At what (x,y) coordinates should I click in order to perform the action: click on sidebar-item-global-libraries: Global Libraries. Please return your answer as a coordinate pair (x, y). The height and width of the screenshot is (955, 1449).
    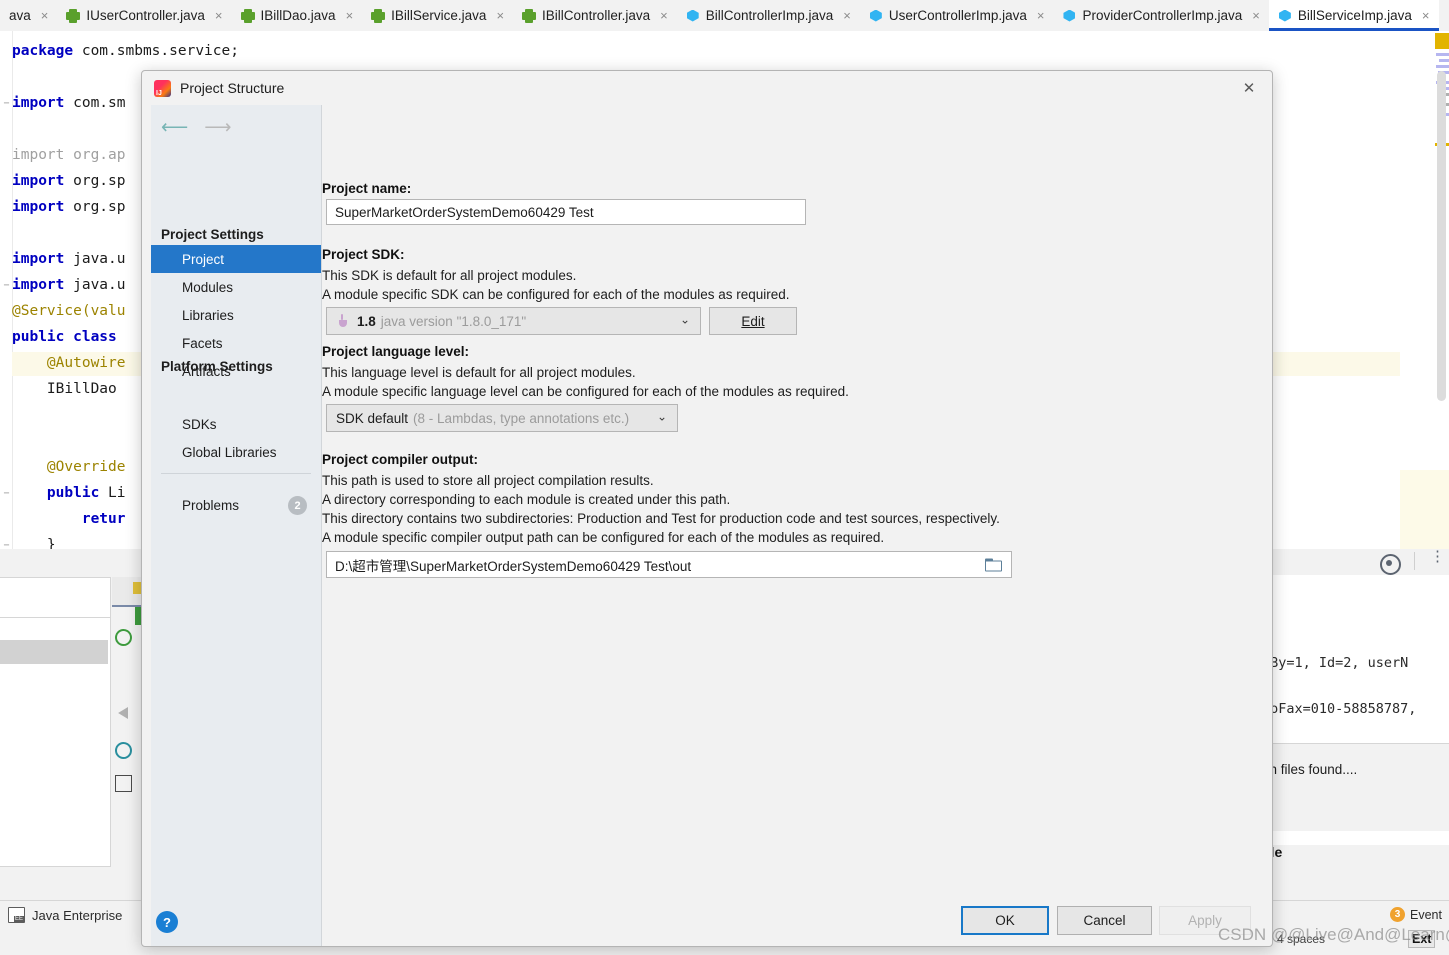
    Looking at the image, I should click on (236, 452).